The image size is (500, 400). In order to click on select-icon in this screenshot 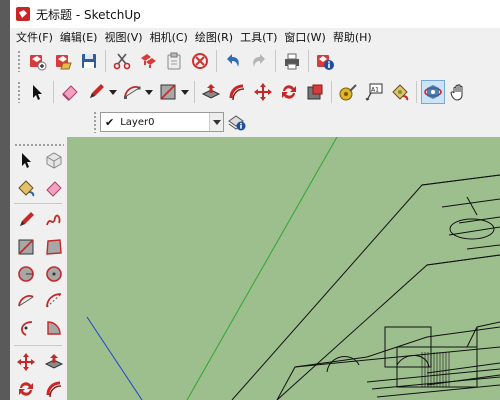, I will do `click(37, 92)`.